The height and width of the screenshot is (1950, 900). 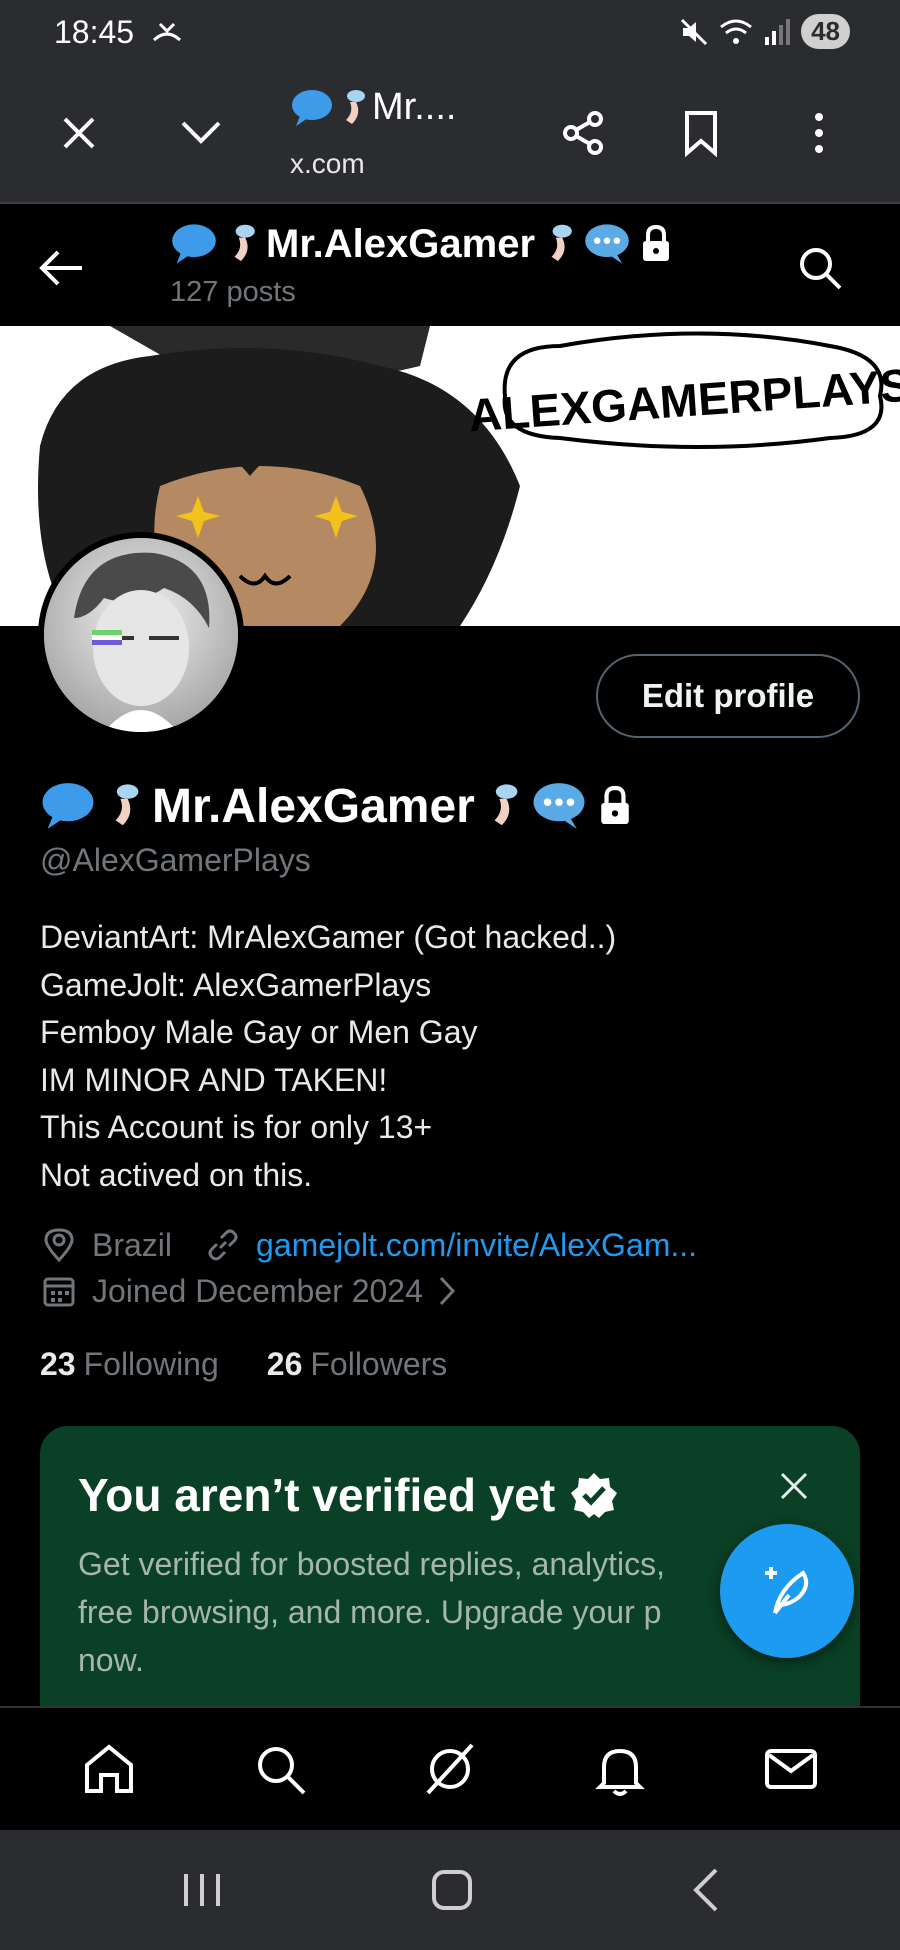 I want to click on signal-icon, so click(x=778, y=31).